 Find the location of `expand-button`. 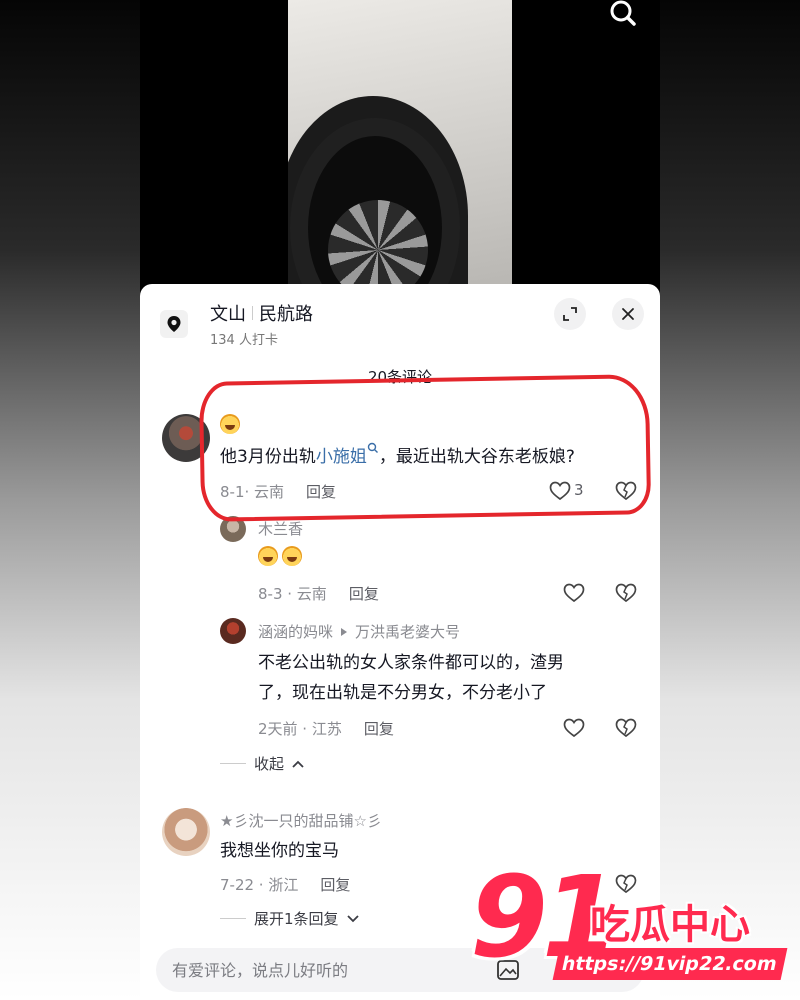

expand-button is located at coordinates (570, 314).